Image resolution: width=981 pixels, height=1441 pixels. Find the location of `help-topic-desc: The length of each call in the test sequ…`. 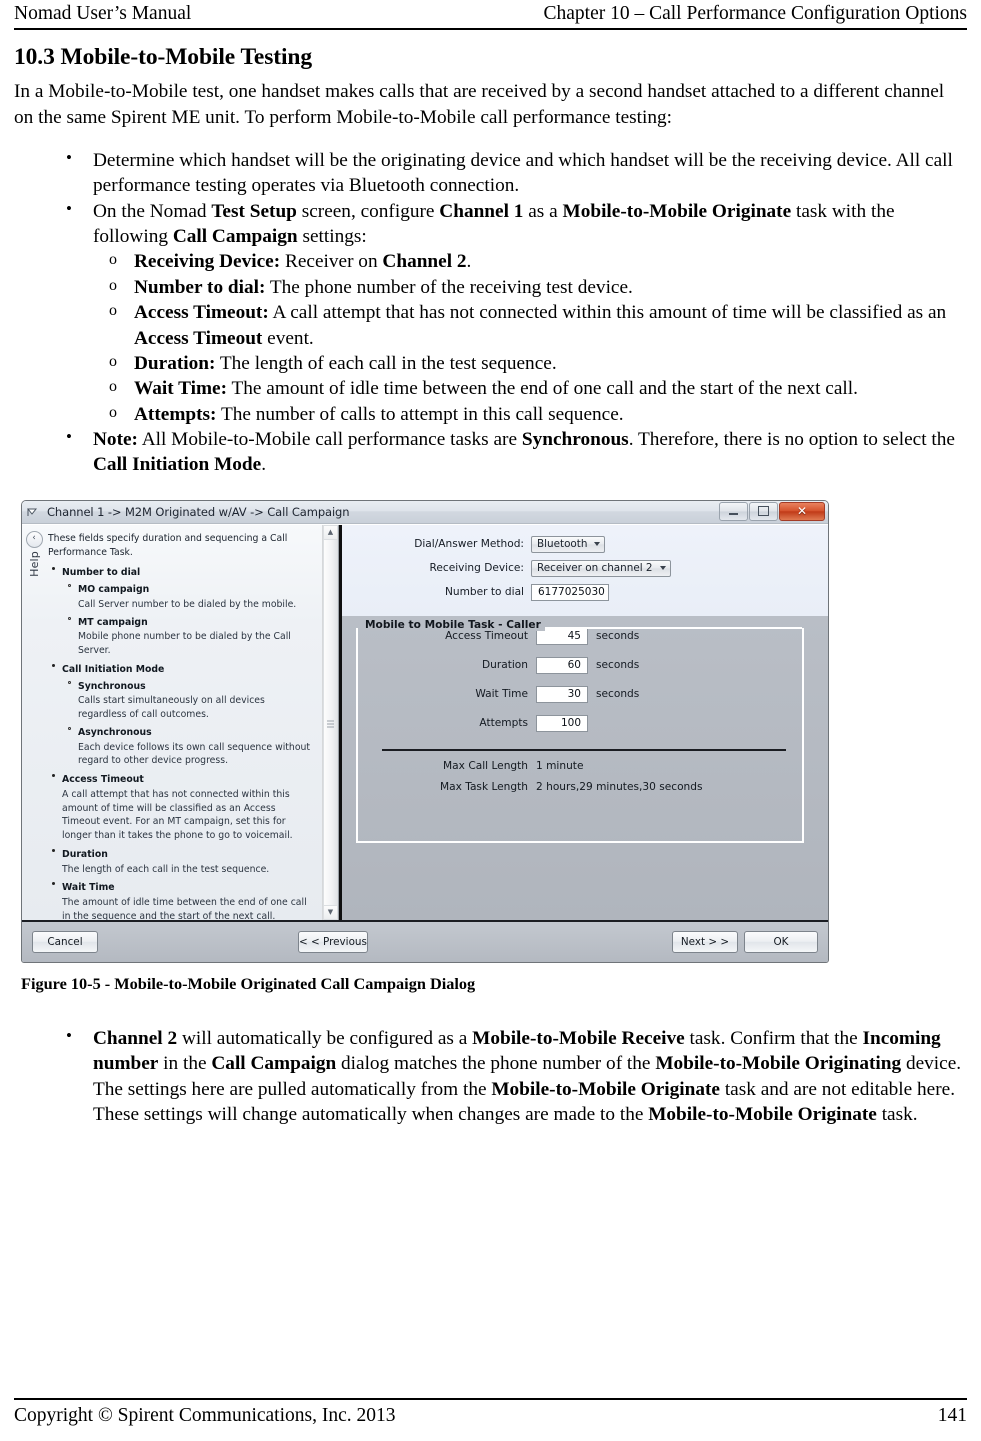

help-topic-desc: The length of each call in the test sequ… is located at coordinates (166, 869).